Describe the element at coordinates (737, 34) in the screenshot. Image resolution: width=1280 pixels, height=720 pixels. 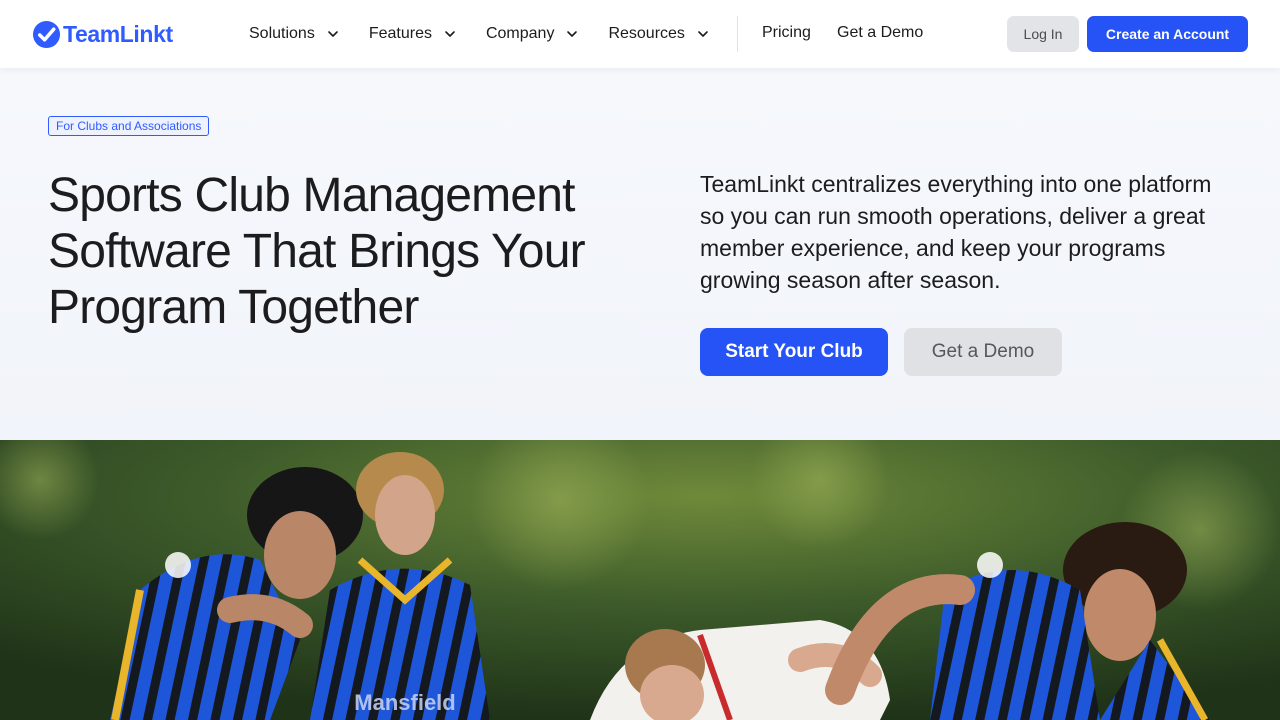
I see `nav-divider` at that location.